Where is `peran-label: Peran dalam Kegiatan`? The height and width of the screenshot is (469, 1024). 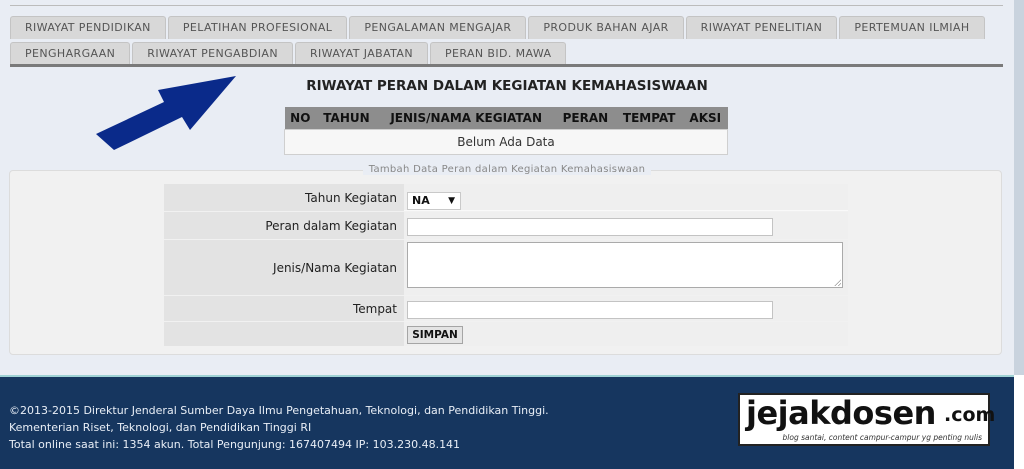 peran-label: Peran dalam Kegiatan is located at coordinates (284, 225).